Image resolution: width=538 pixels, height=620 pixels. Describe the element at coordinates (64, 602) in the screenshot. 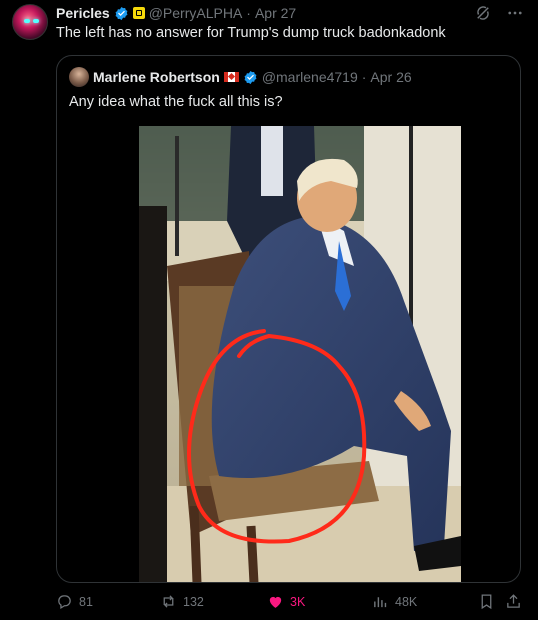

I see `reply-icon` at that location.